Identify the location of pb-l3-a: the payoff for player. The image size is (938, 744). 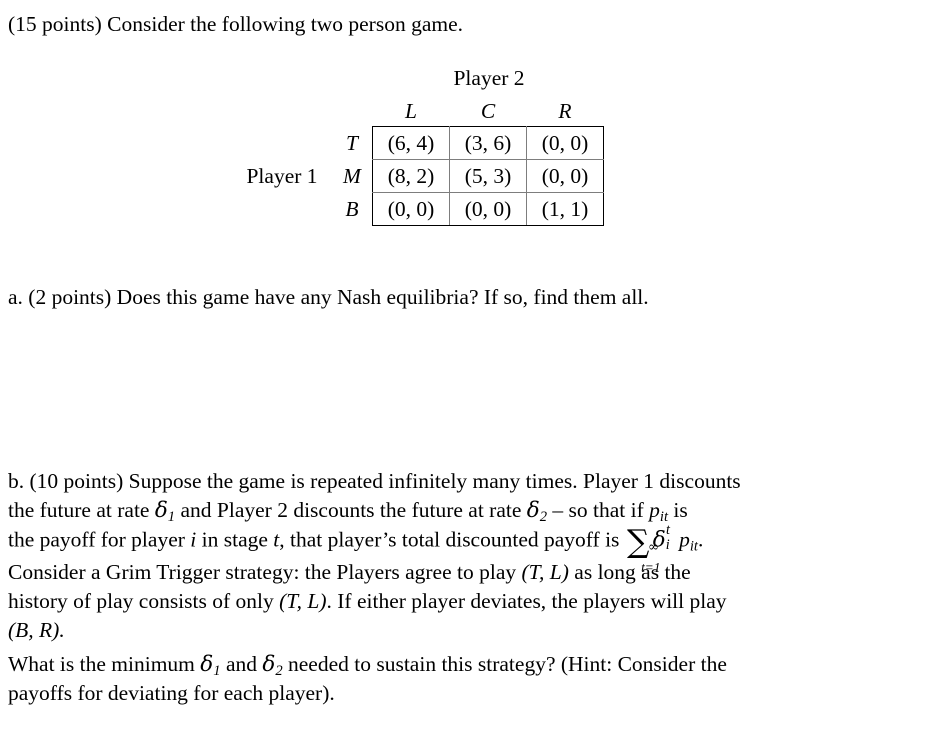
(99, 539).